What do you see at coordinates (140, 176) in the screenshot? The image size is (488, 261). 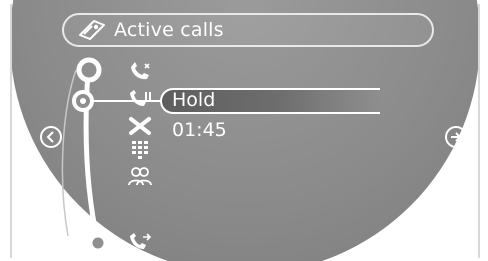 I see `conference-call-icon` at bounding box center [140, 176].